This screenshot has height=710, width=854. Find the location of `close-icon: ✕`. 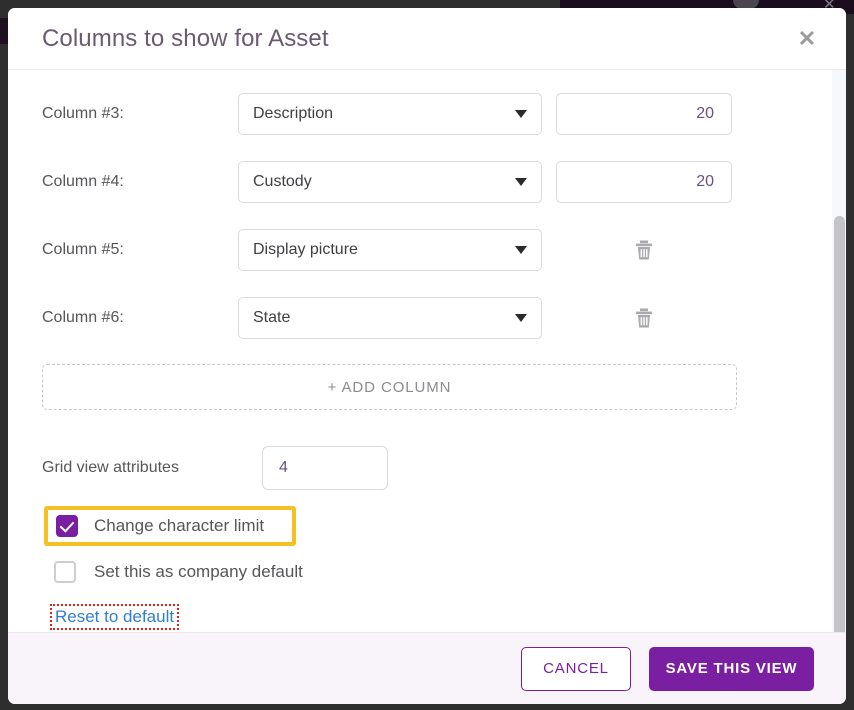

close-icon: ✕ is located at coordinates (807, 39).